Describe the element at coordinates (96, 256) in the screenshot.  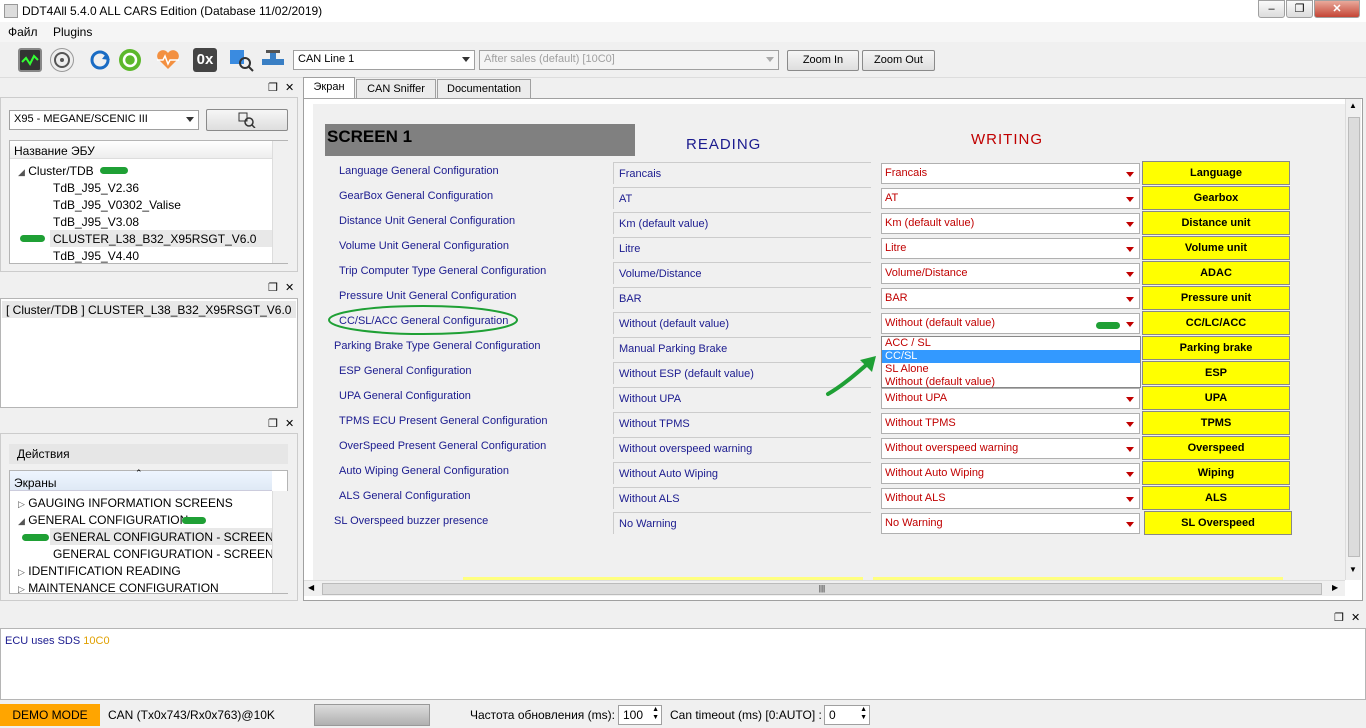
I see `tree-item-ecu: TdB_J95_V4.40` at that location.